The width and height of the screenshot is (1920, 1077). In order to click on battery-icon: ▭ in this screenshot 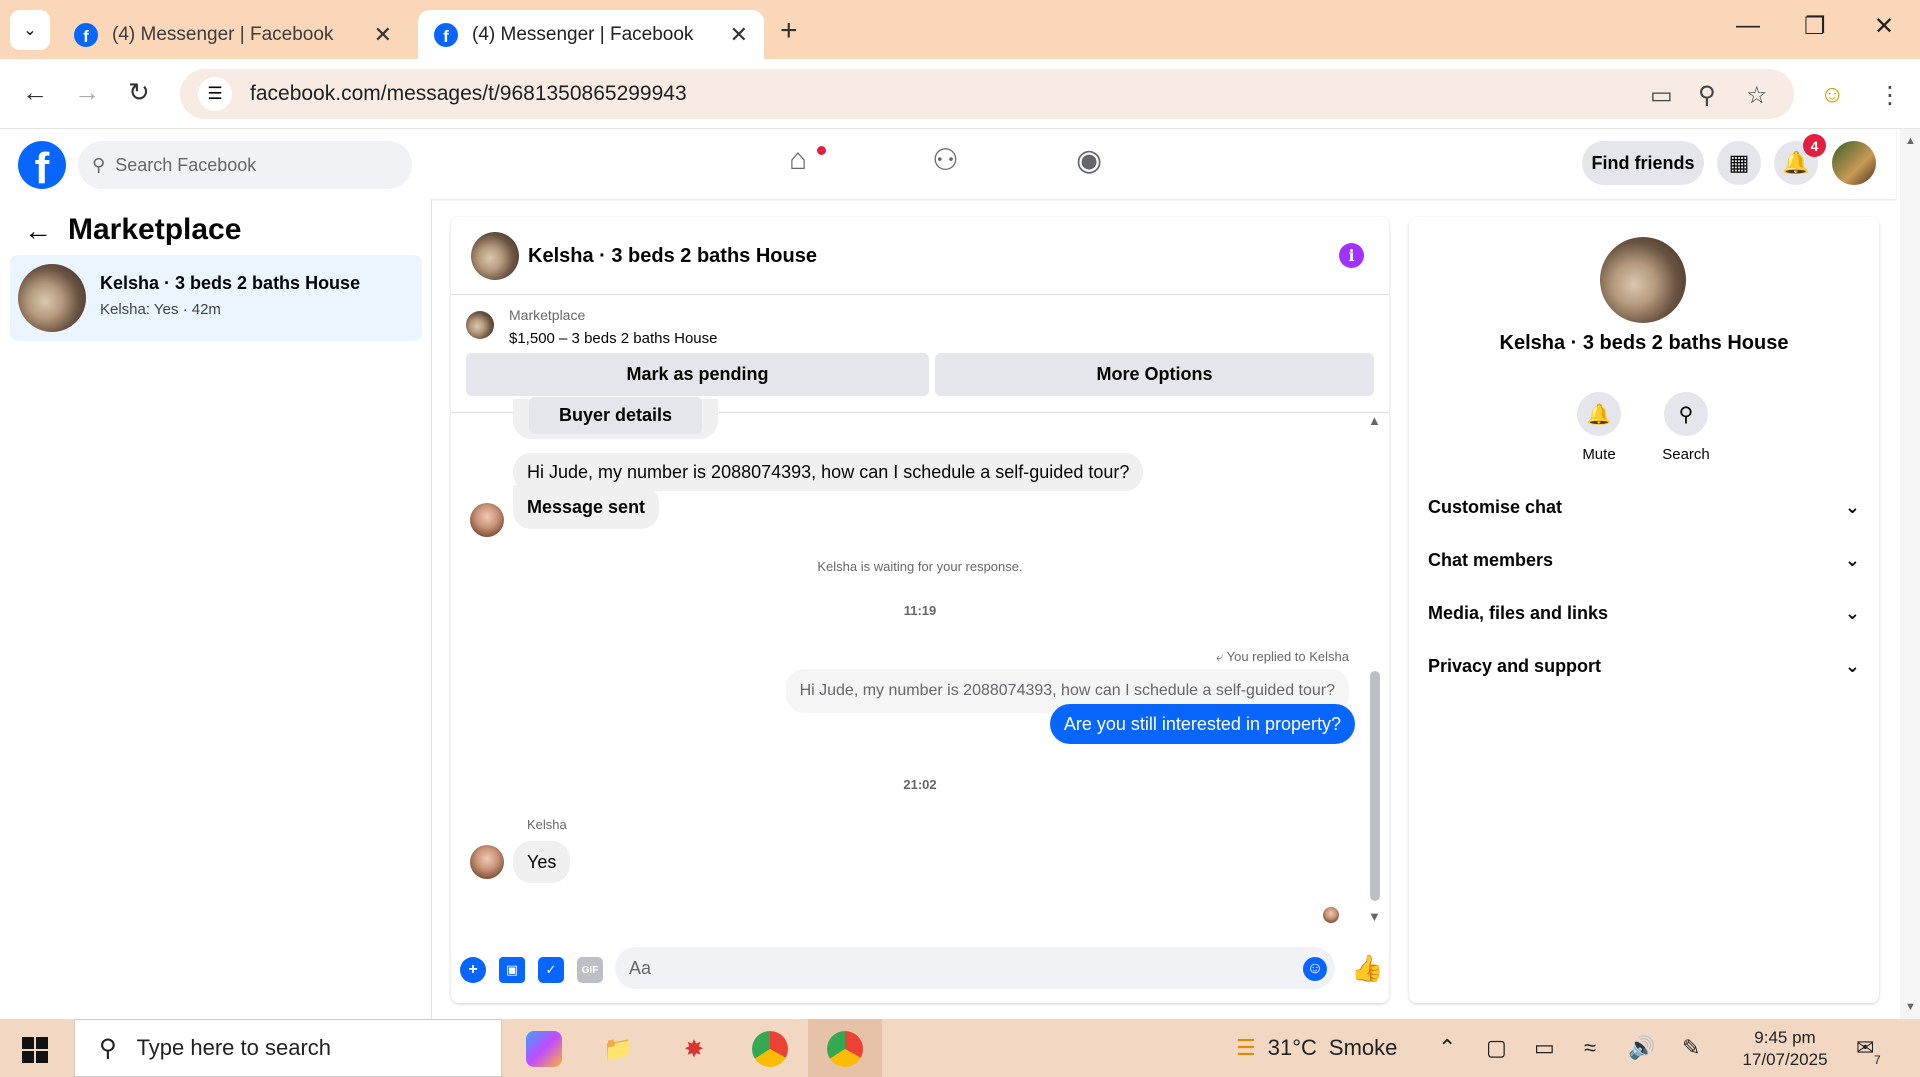, I will do `click(1544, 1048)`.